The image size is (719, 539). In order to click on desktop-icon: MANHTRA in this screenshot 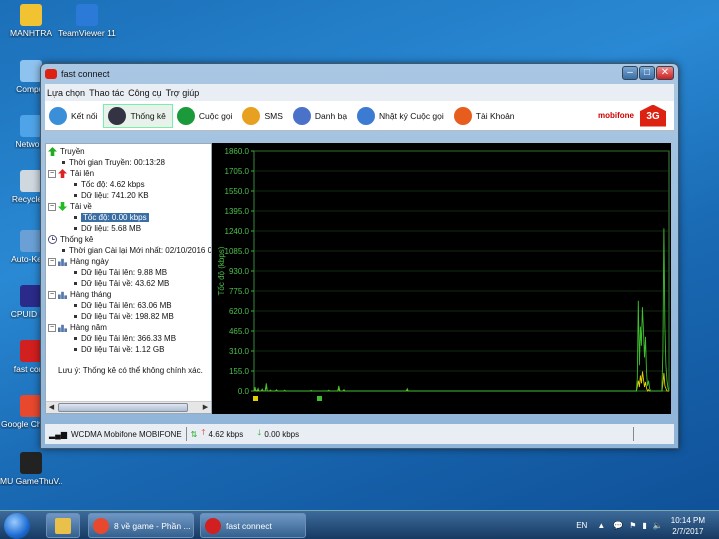, I will do `click(31, 21)`.